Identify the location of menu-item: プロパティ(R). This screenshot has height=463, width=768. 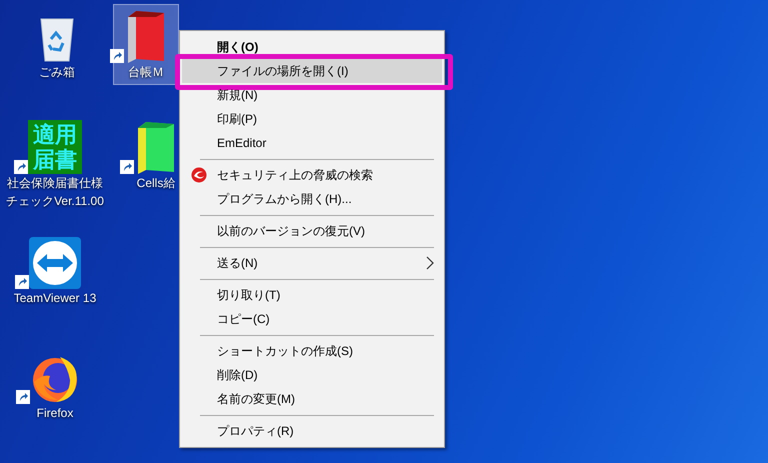
(312, 431).